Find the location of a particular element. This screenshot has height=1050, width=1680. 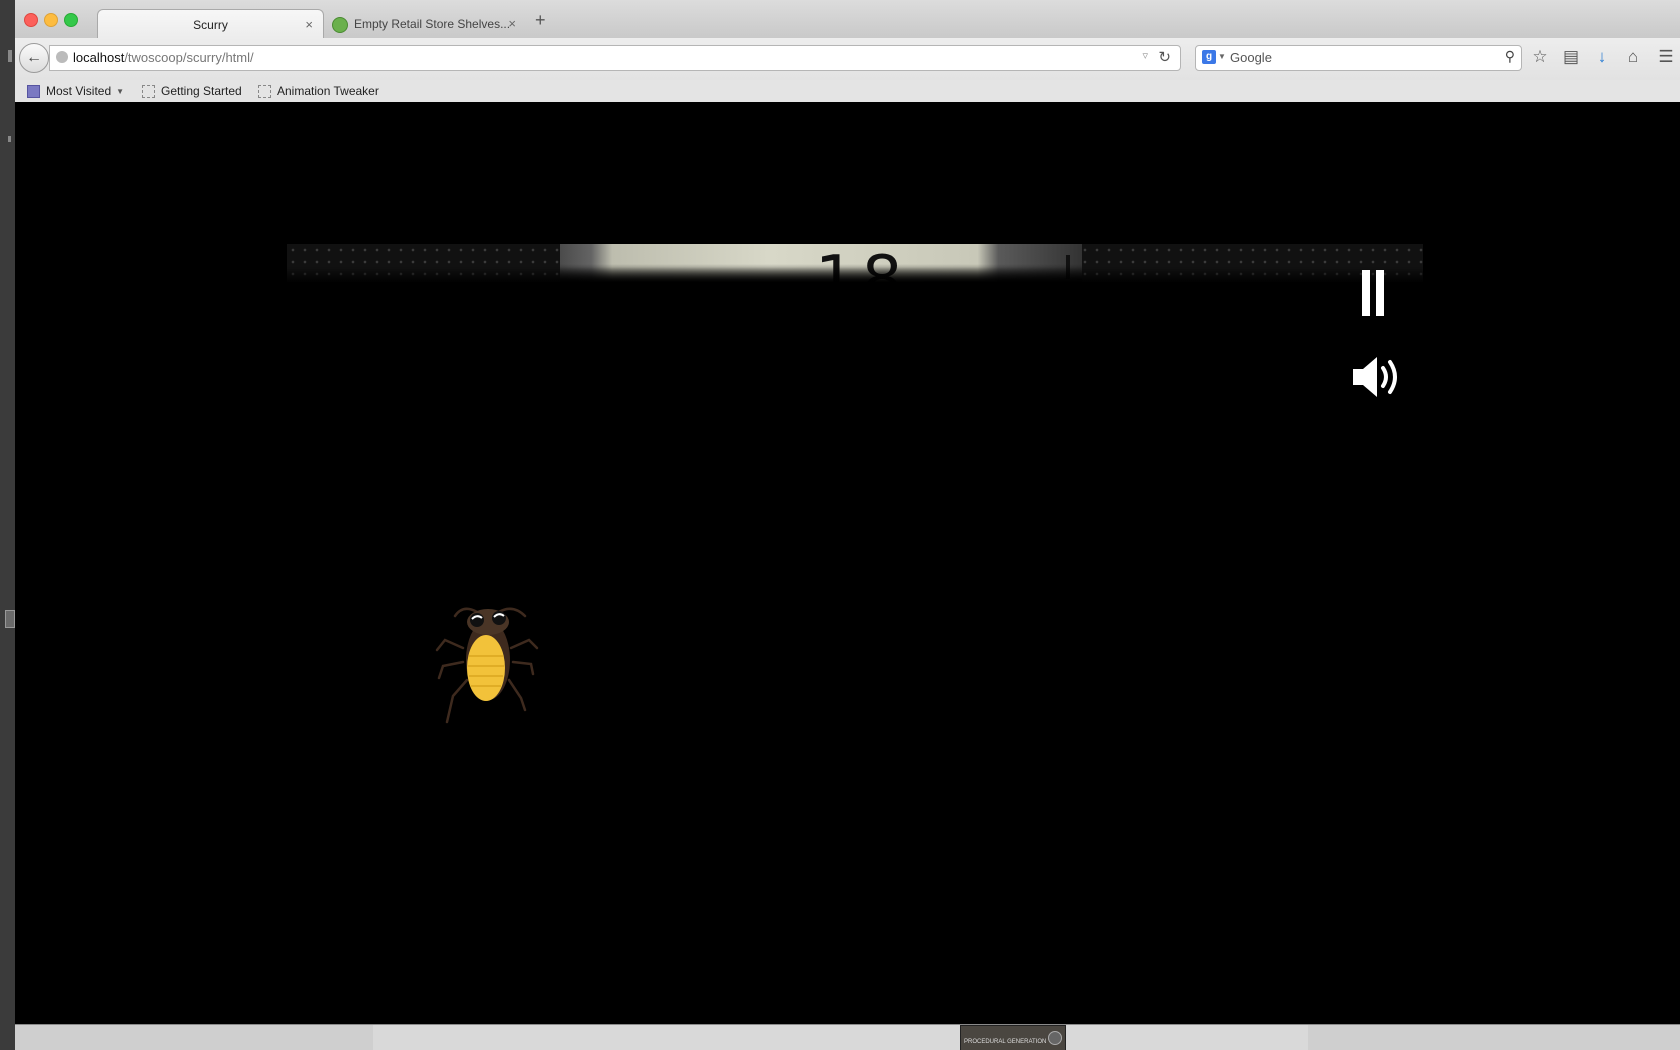

back-arrow-icon: ← is located at coordinates (34, 57).